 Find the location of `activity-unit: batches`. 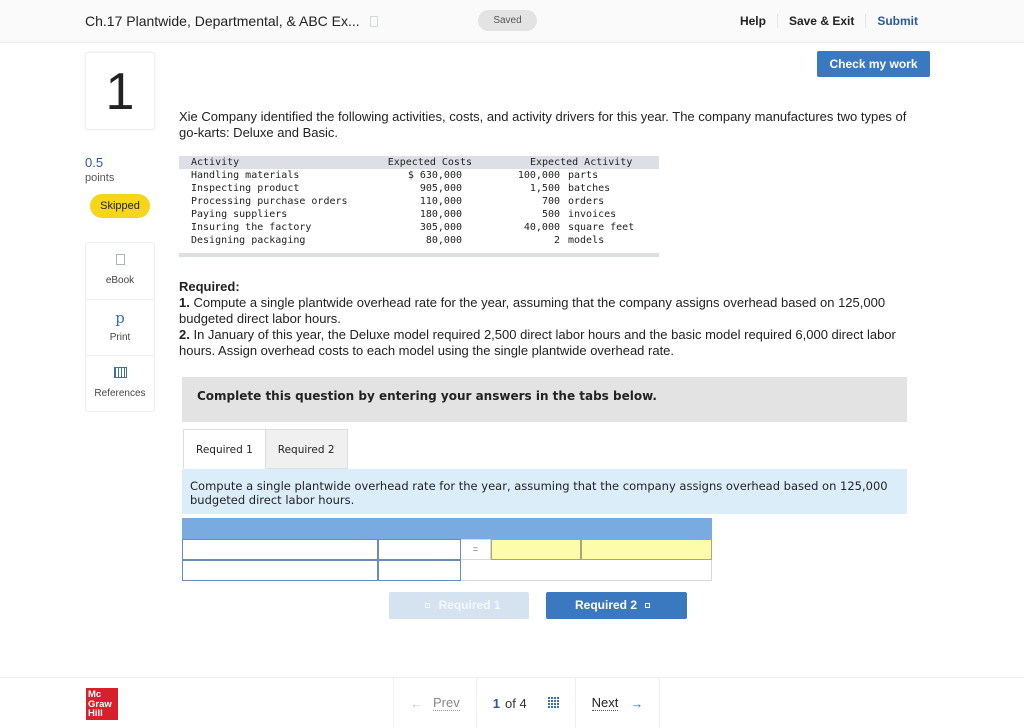

activity-unit: batches is located at coordinates (611, 188).